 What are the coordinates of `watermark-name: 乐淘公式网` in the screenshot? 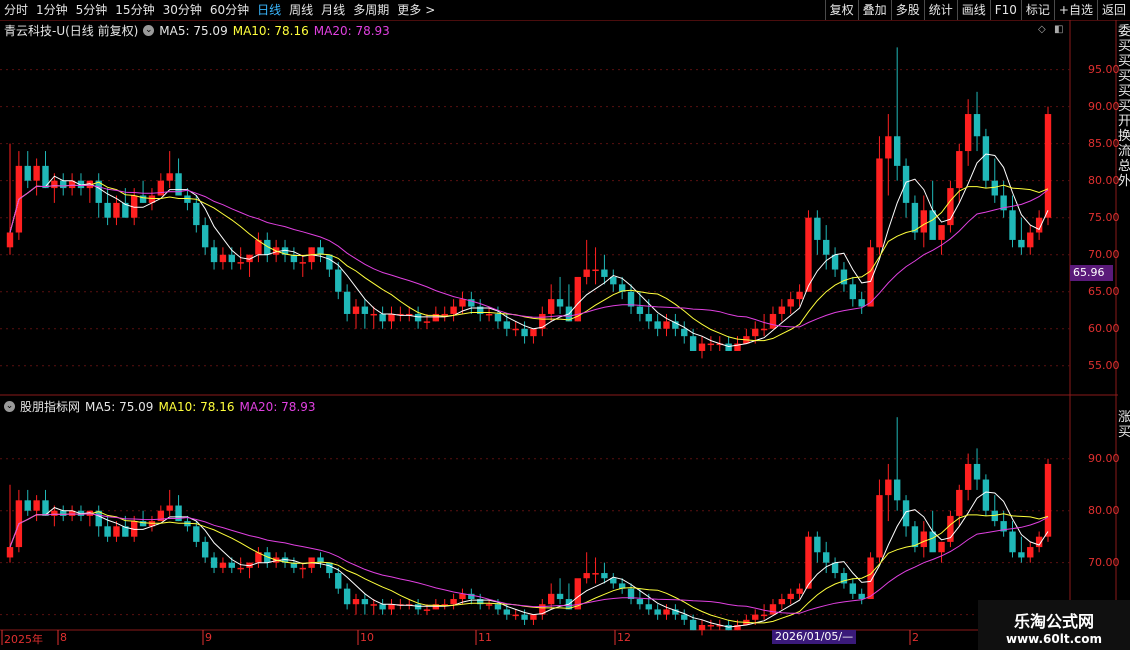 It's located at (1053, 621).